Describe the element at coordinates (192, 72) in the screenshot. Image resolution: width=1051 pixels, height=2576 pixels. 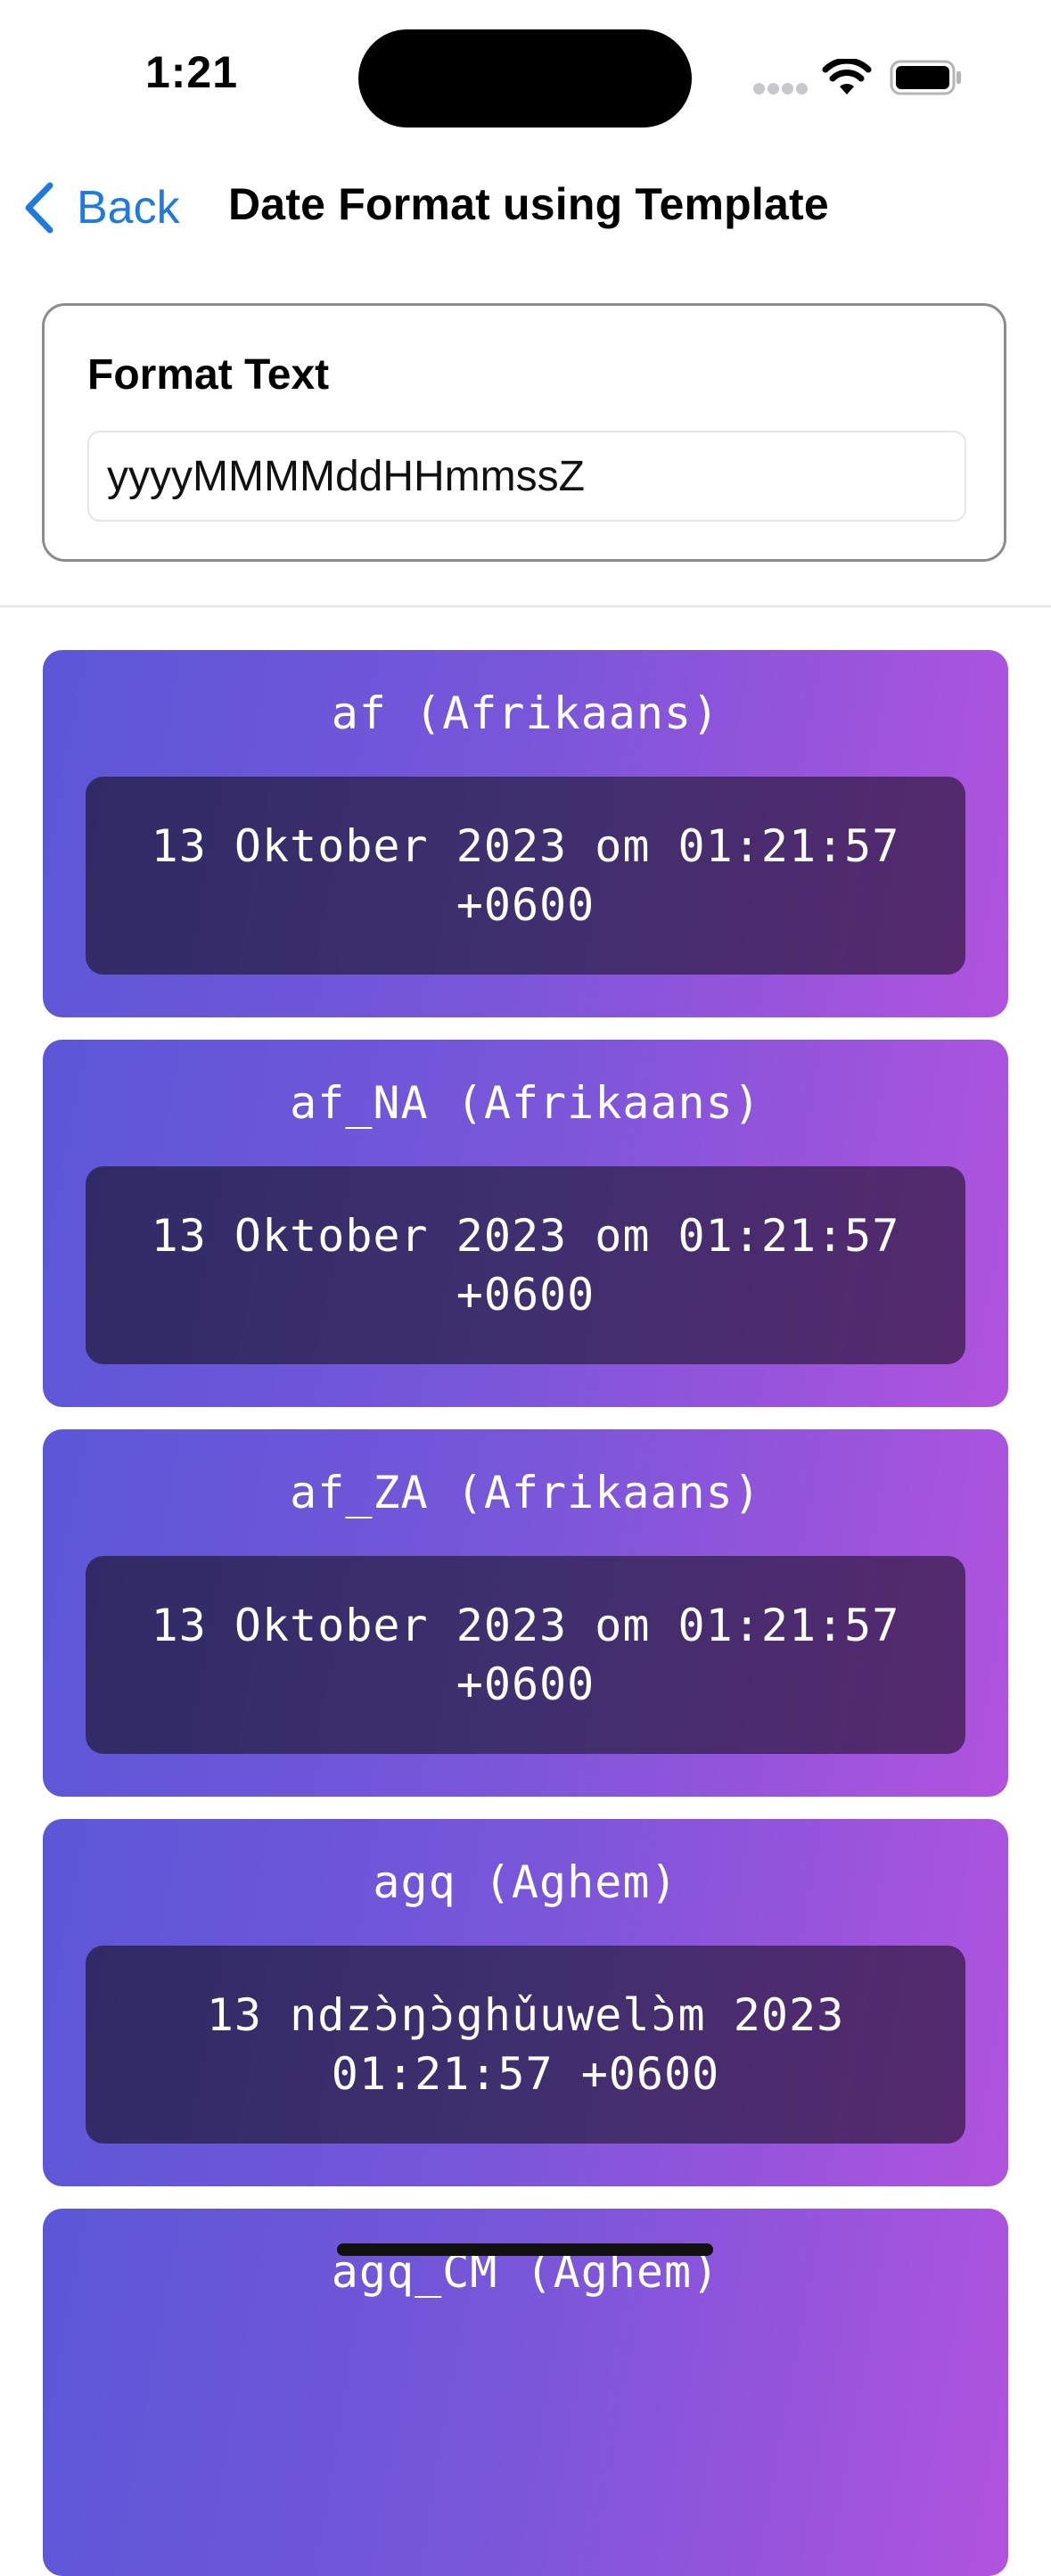
I see `status-time: 1:21` at that location.